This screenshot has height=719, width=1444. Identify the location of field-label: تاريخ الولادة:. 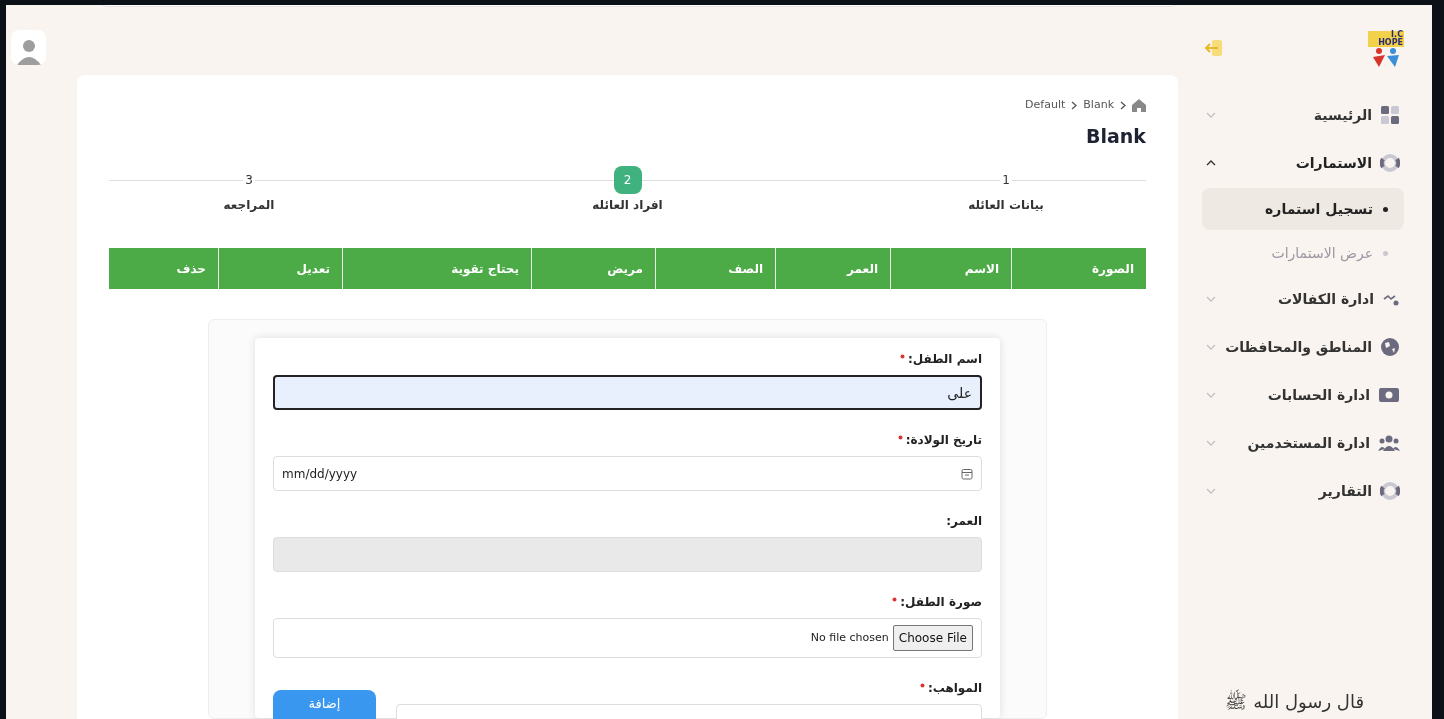
(943, 440).